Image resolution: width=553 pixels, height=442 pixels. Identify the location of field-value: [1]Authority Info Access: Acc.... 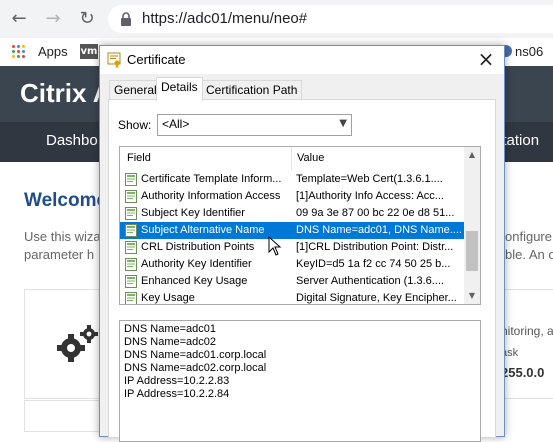
(370, 196).